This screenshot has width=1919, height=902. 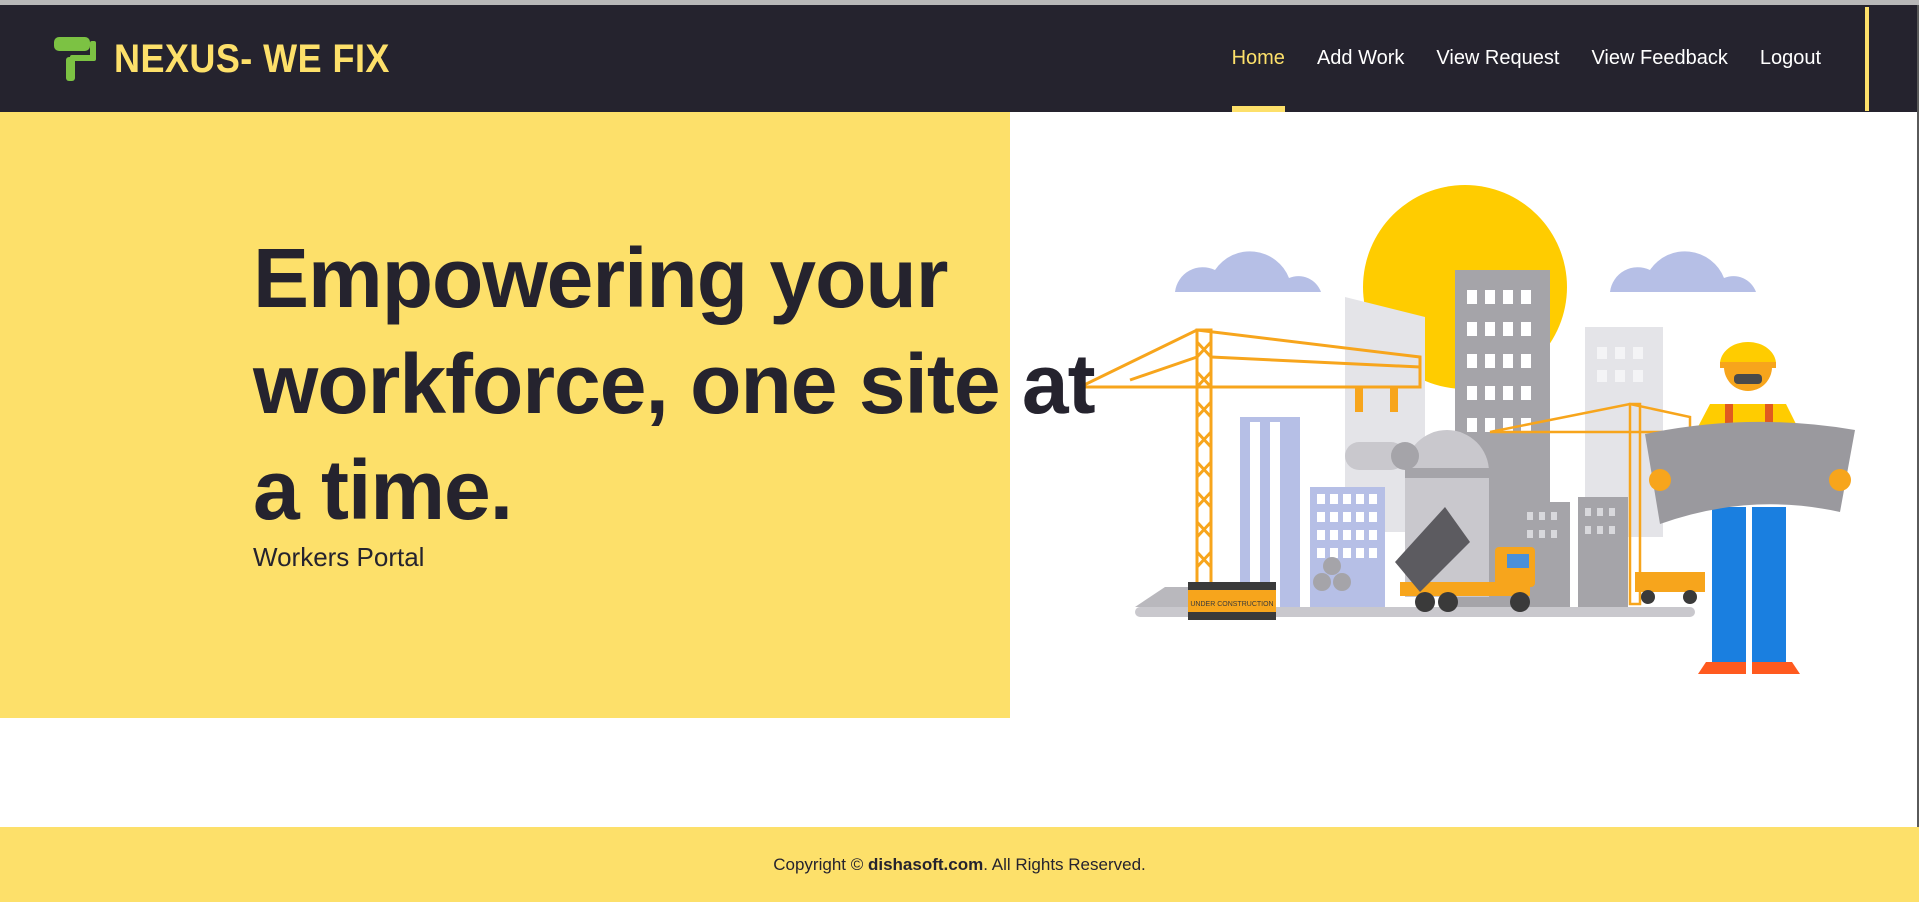 I want to click on nav-divider, so click(x=1867, y=59).